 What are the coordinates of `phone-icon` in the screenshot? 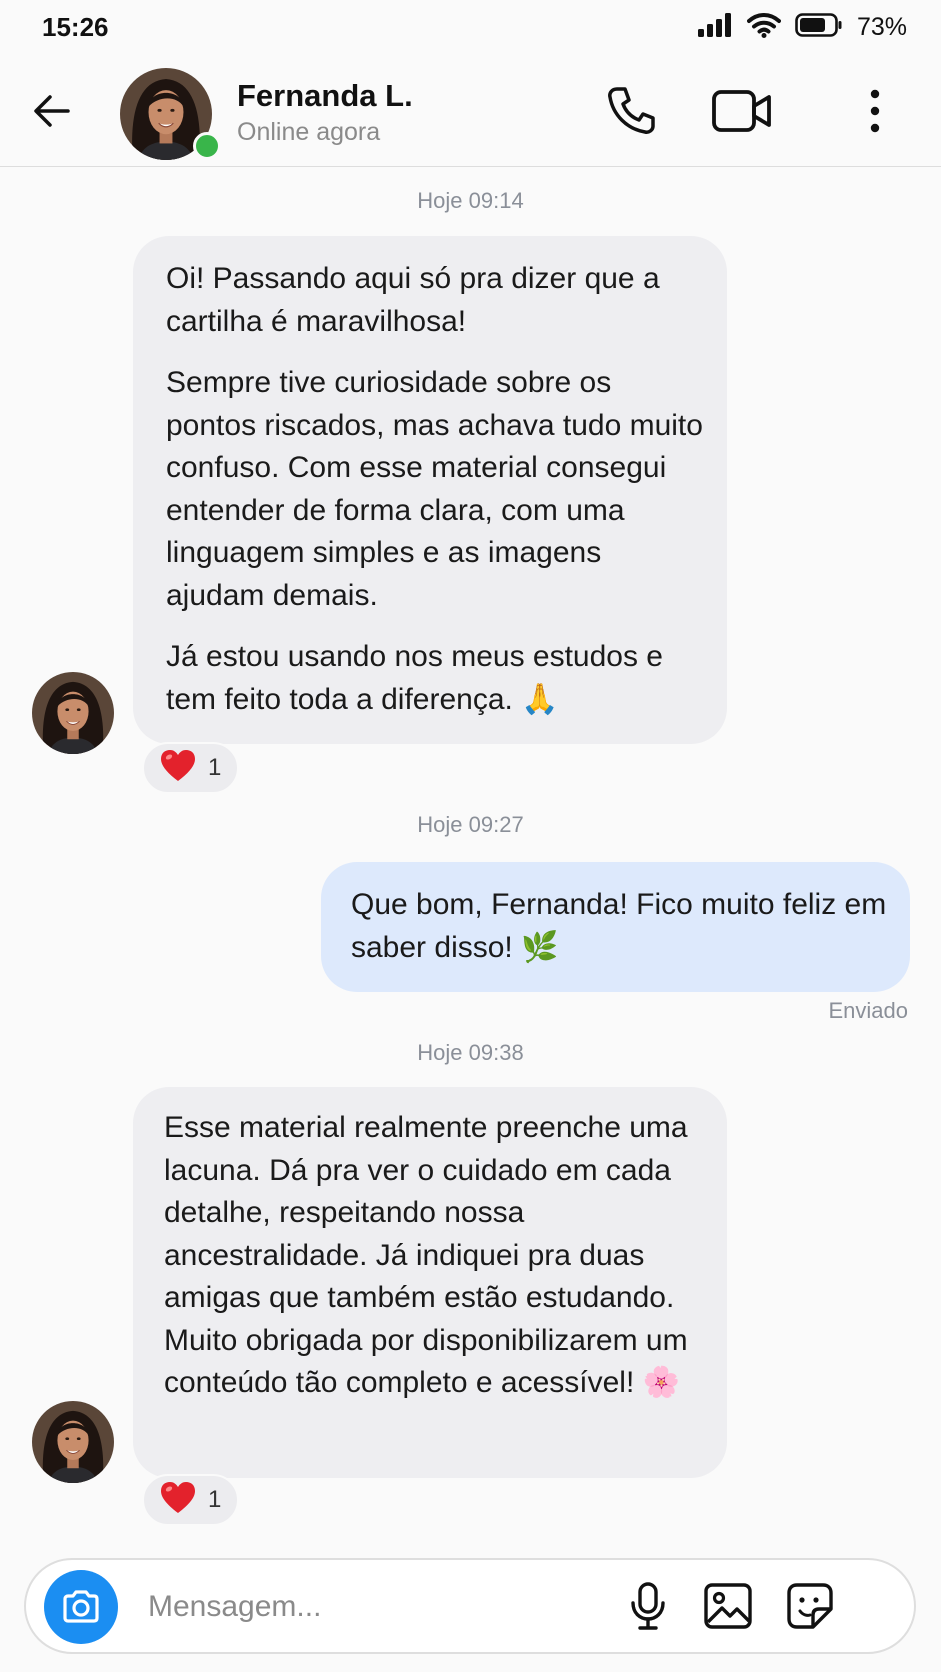 It's located at (631, 110).